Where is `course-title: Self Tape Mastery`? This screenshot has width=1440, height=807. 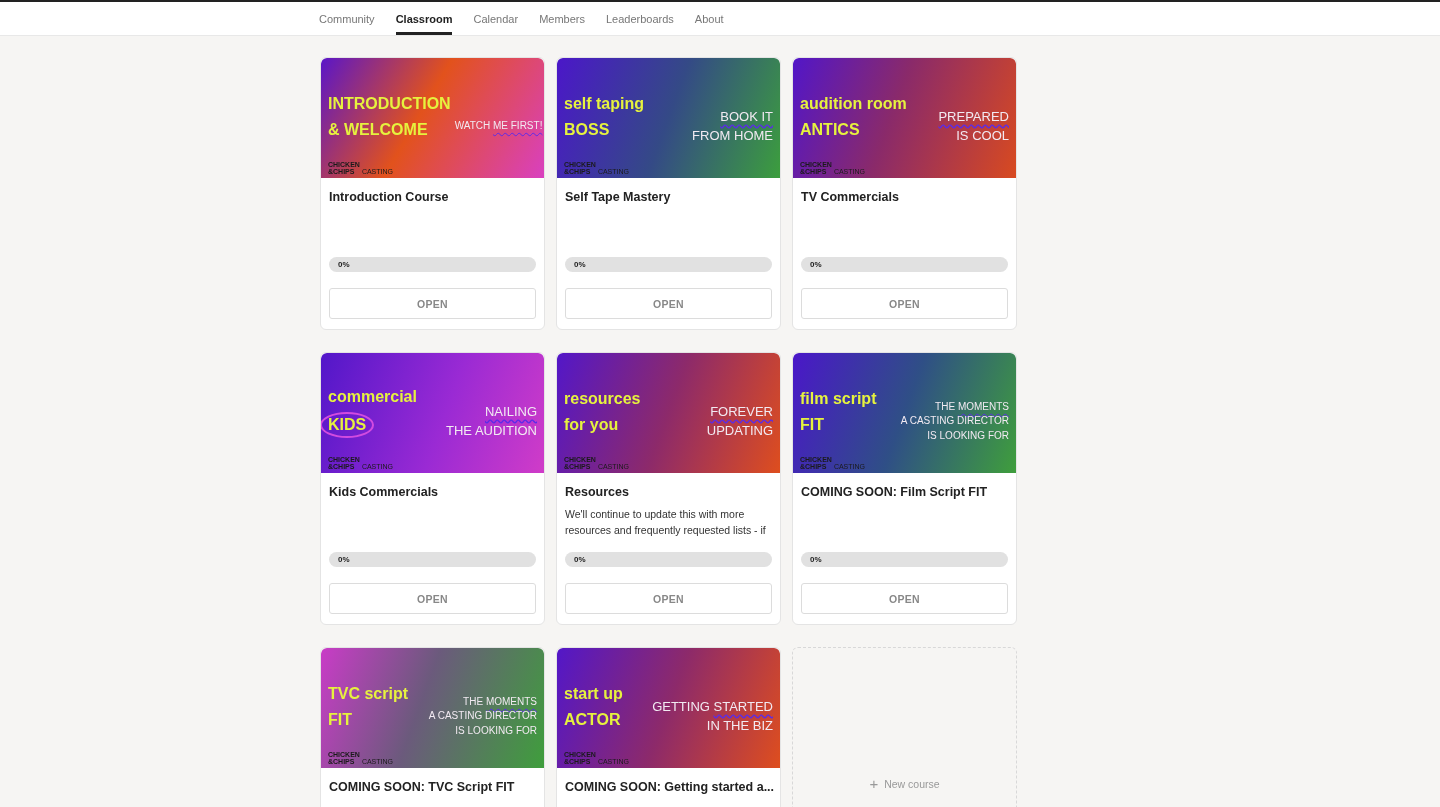
course-title: Self Tape Mastery is located at coordinates (618, 197).